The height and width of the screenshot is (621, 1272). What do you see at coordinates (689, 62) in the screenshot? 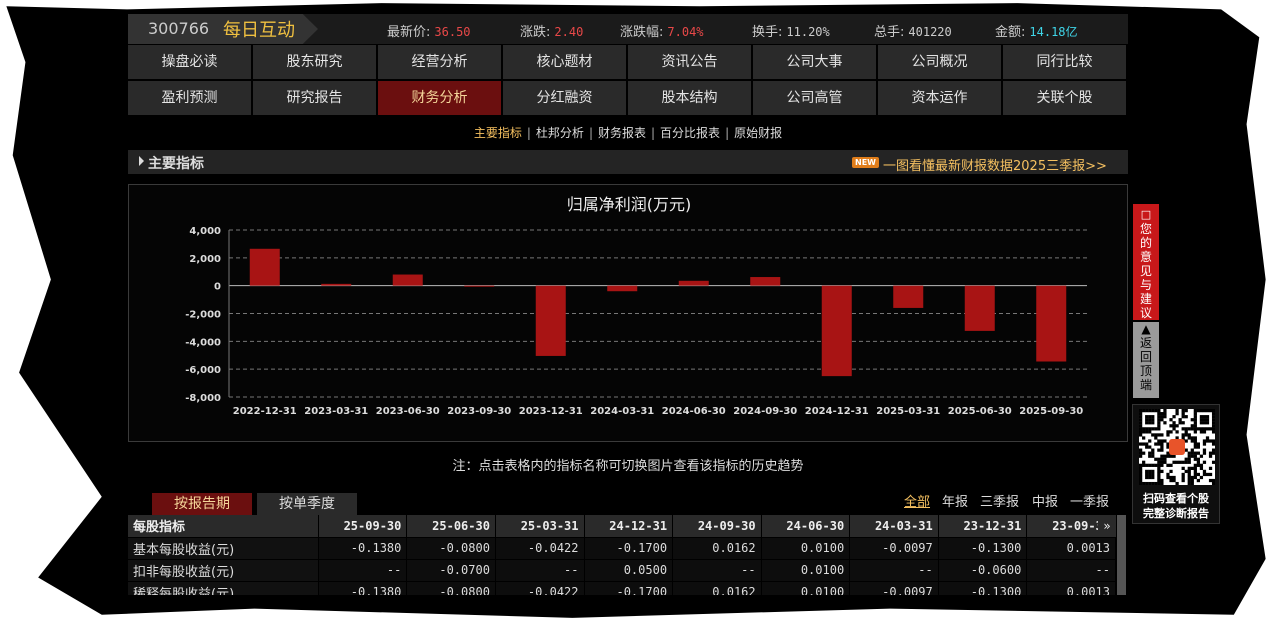
I see `nav-item-row1-4: 资讯公告` at bounding box center [689, 62].